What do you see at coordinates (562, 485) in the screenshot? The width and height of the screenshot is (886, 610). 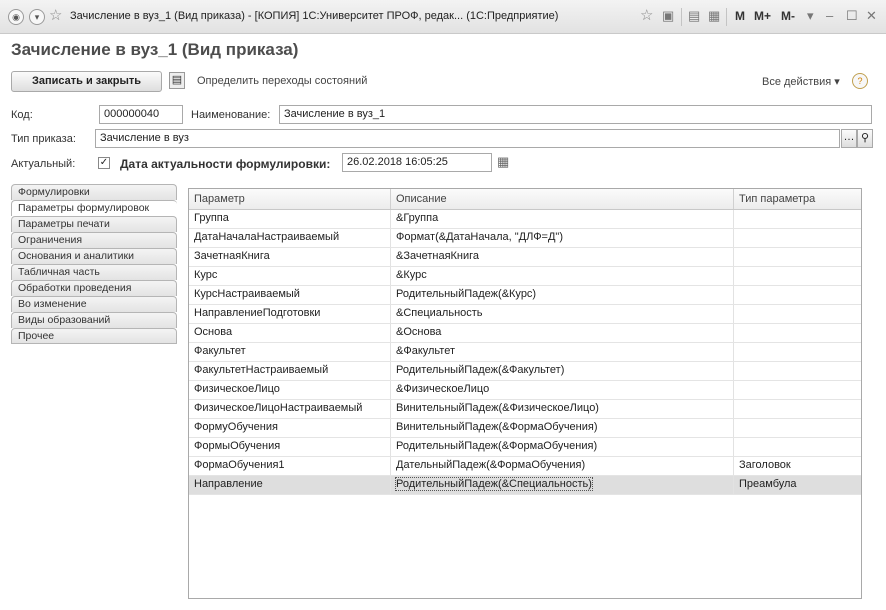 I see `cell-description: РодительныйПадеж(&Специальность)` at bounding box center [562, 485].